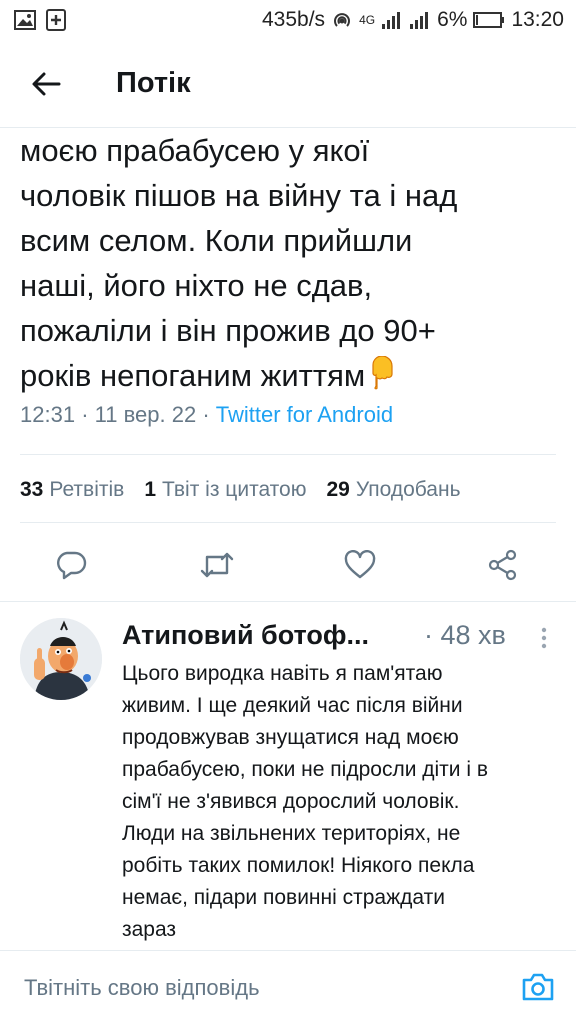  What do you see at coordinates (290, 737) in the screenshot?
I see `reply-text-line: продовжував знущатися над моєю` at bounding box center [290, 737].